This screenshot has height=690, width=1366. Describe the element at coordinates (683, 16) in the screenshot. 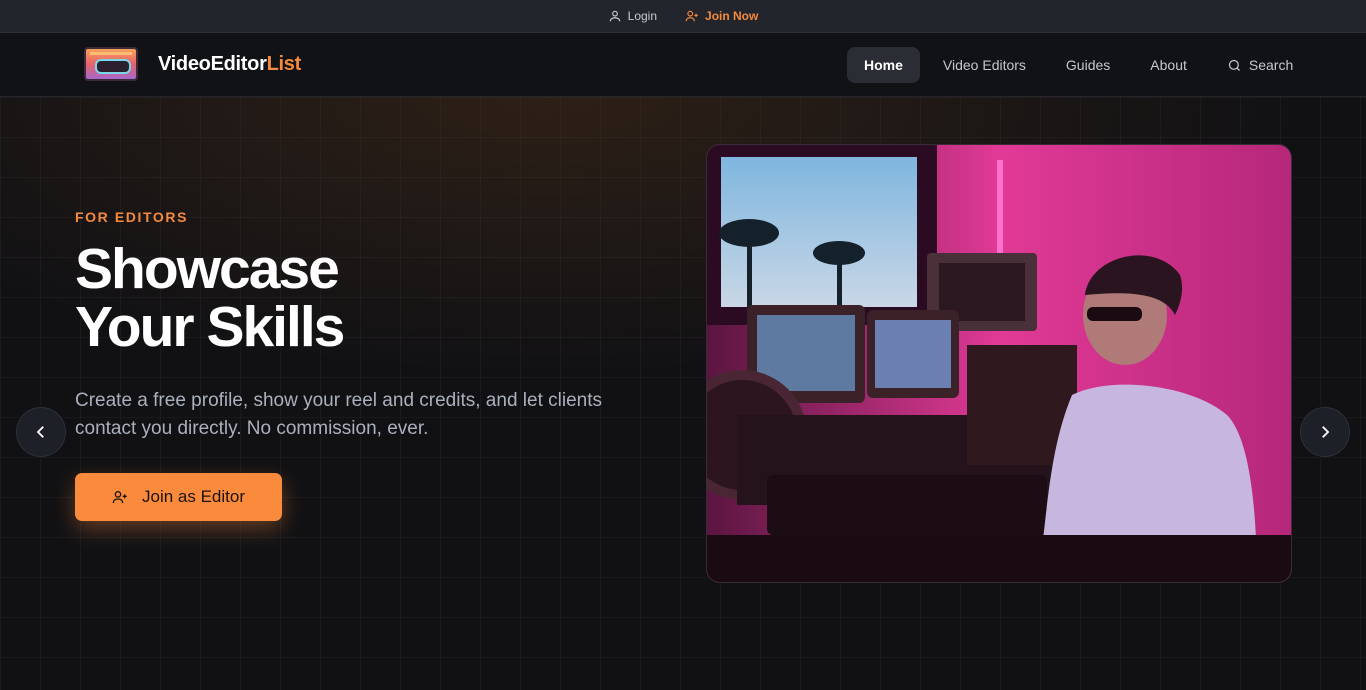

I see `utility-bar: Login Join Now` at that location.